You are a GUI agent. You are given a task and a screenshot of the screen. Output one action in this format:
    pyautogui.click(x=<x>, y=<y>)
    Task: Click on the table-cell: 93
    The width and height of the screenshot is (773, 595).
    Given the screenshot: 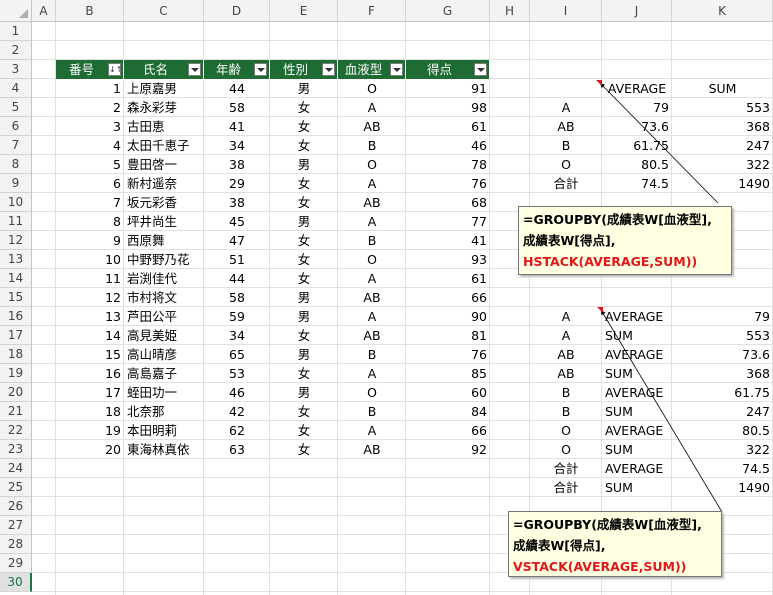 What is the action you would take?
    pyautogui.click(x=448, y=259)
    